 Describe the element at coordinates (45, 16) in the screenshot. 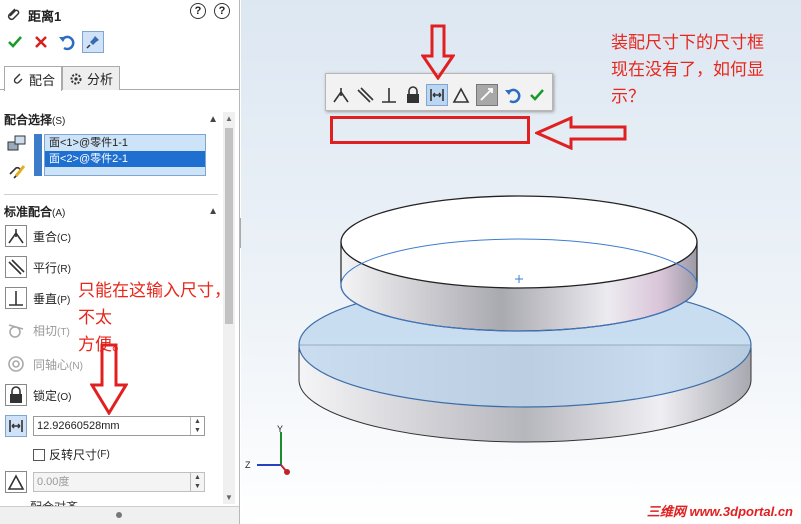

I see `property-title-text: 距离1` at that location.